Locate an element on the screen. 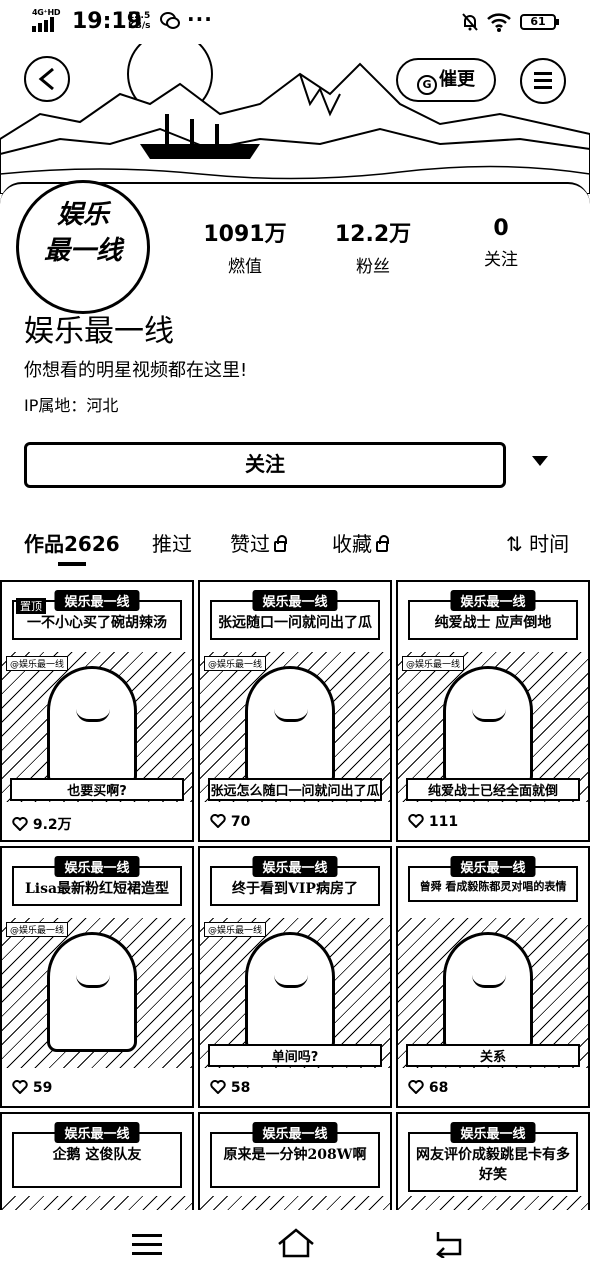  video-card: 娱乐最一线 Lisa最新粉红短裙造型 @娱乐最一线 59 is located at coordinates (97, 977).